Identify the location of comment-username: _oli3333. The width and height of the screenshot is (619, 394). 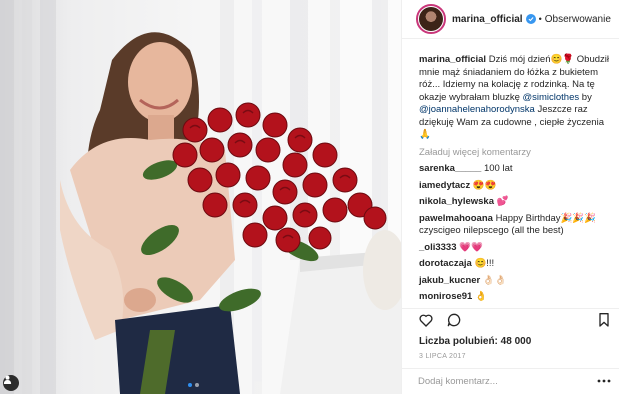
(438, 247).